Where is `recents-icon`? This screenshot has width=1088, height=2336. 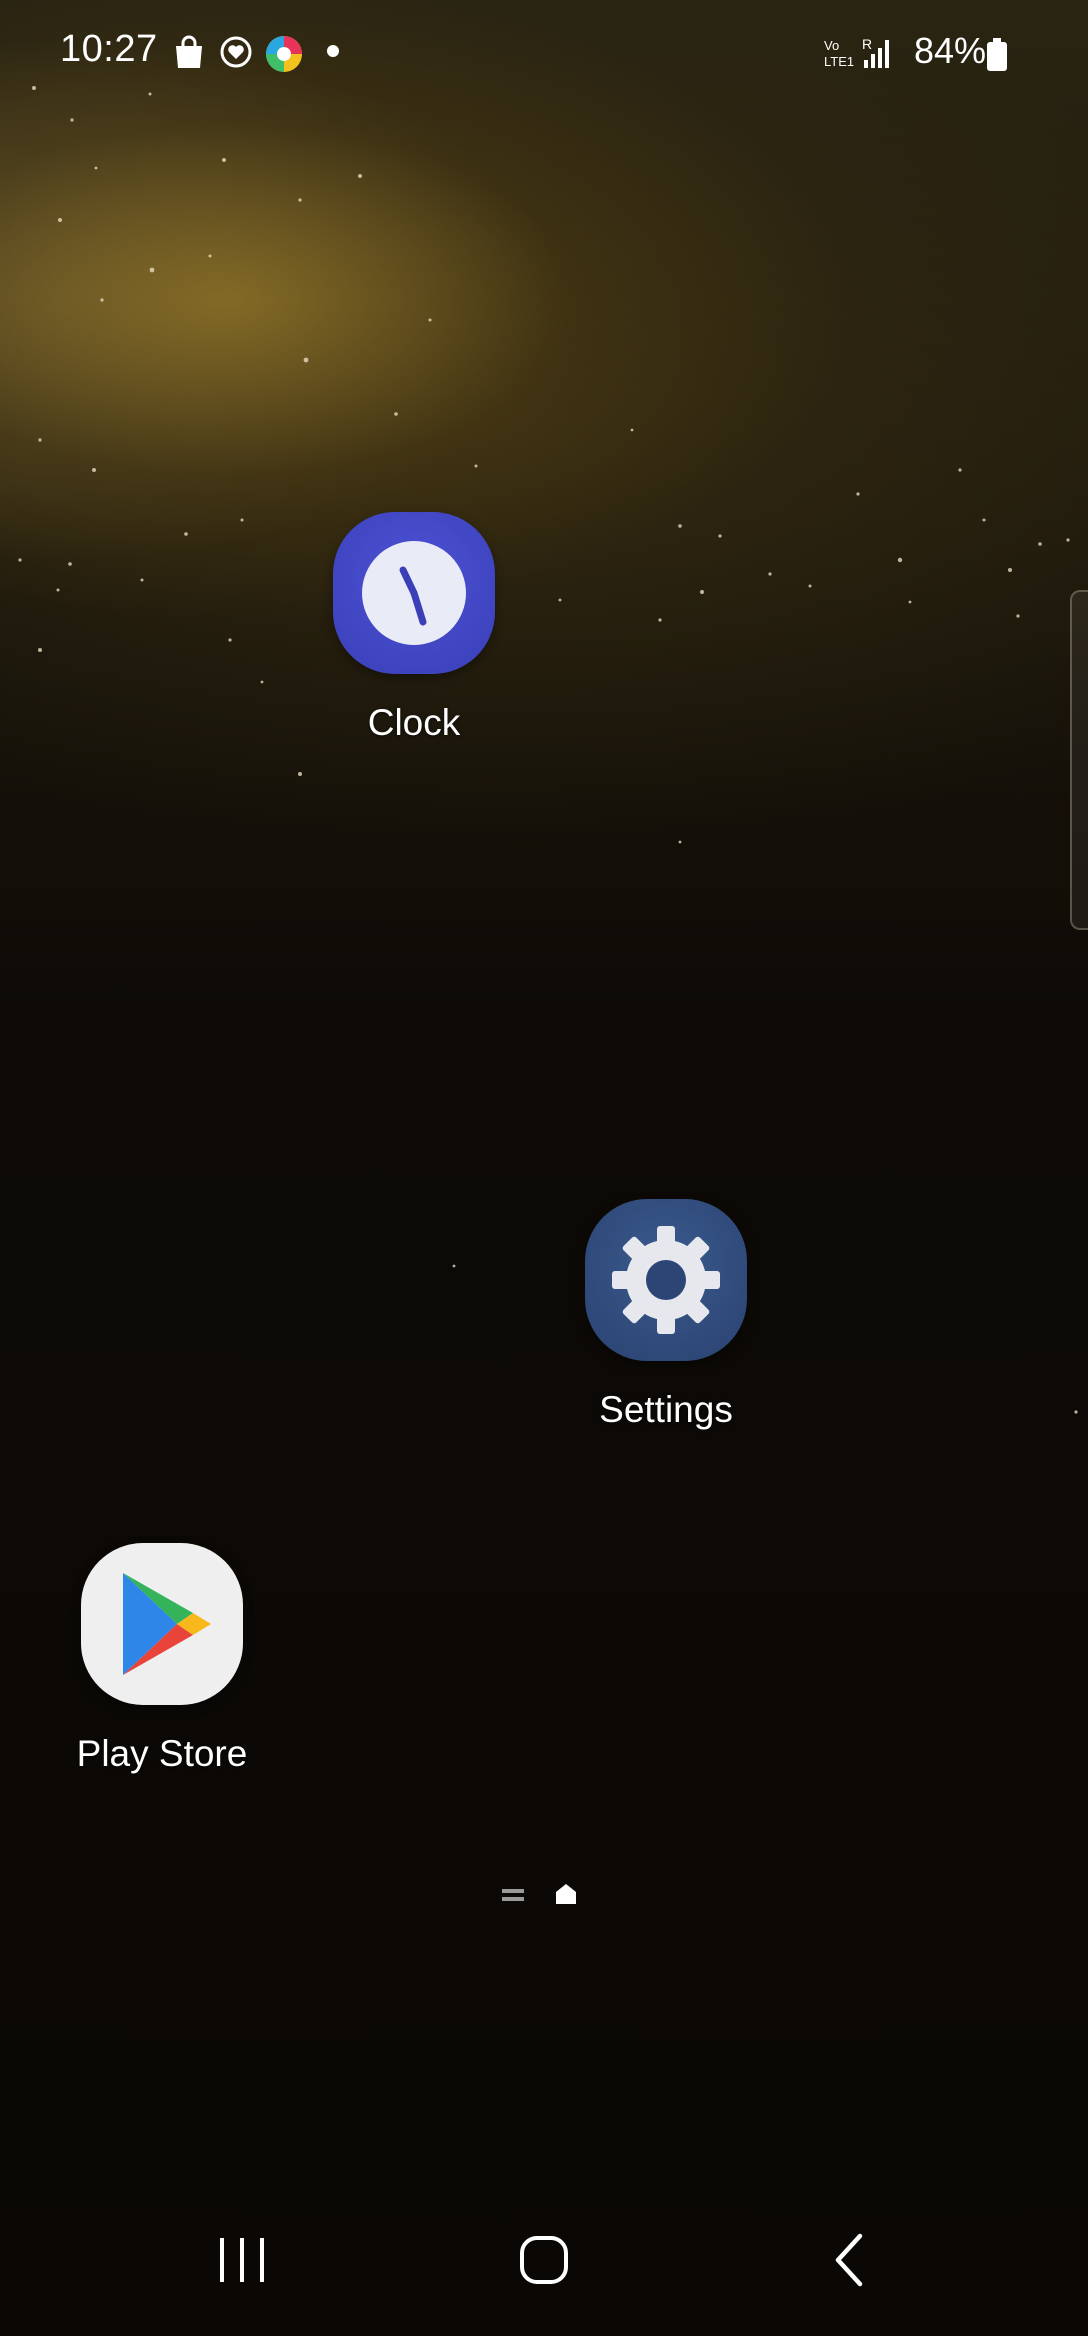 recents-icon is located at coordinates (242, 2260).